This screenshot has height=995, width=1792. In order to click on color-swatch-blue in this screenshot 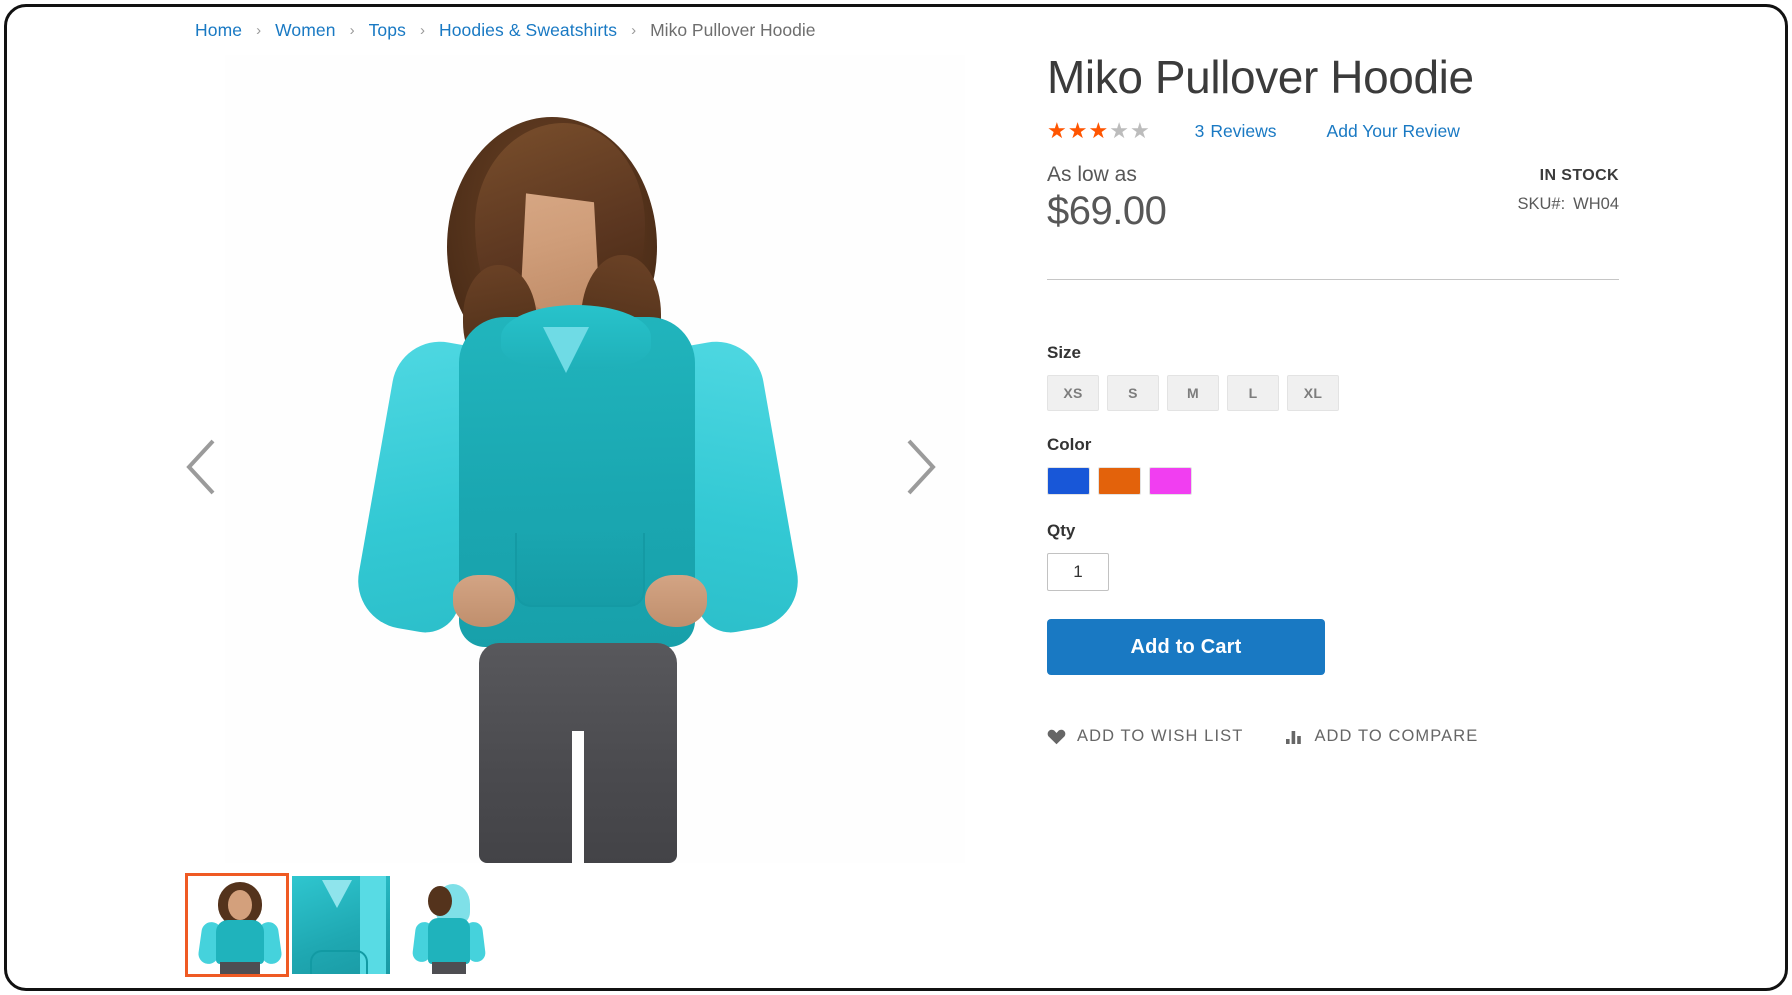, I will do `click(1068, 481)`.